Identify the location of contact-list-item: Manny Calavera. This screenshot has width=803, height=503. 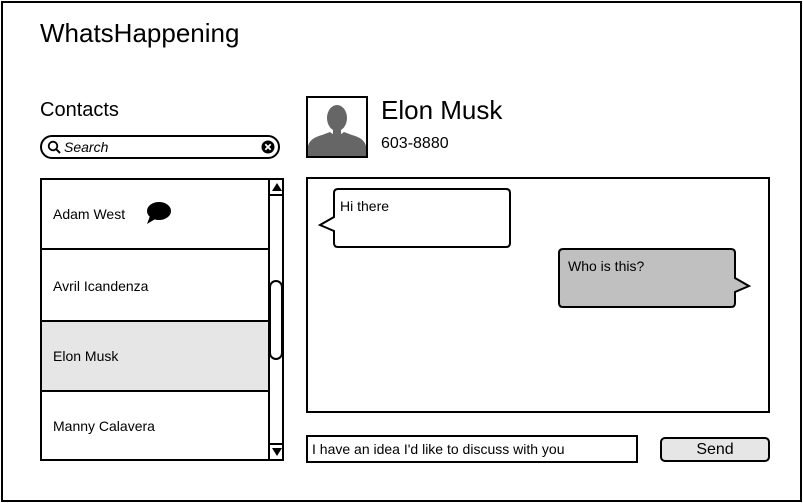
(155, 425).